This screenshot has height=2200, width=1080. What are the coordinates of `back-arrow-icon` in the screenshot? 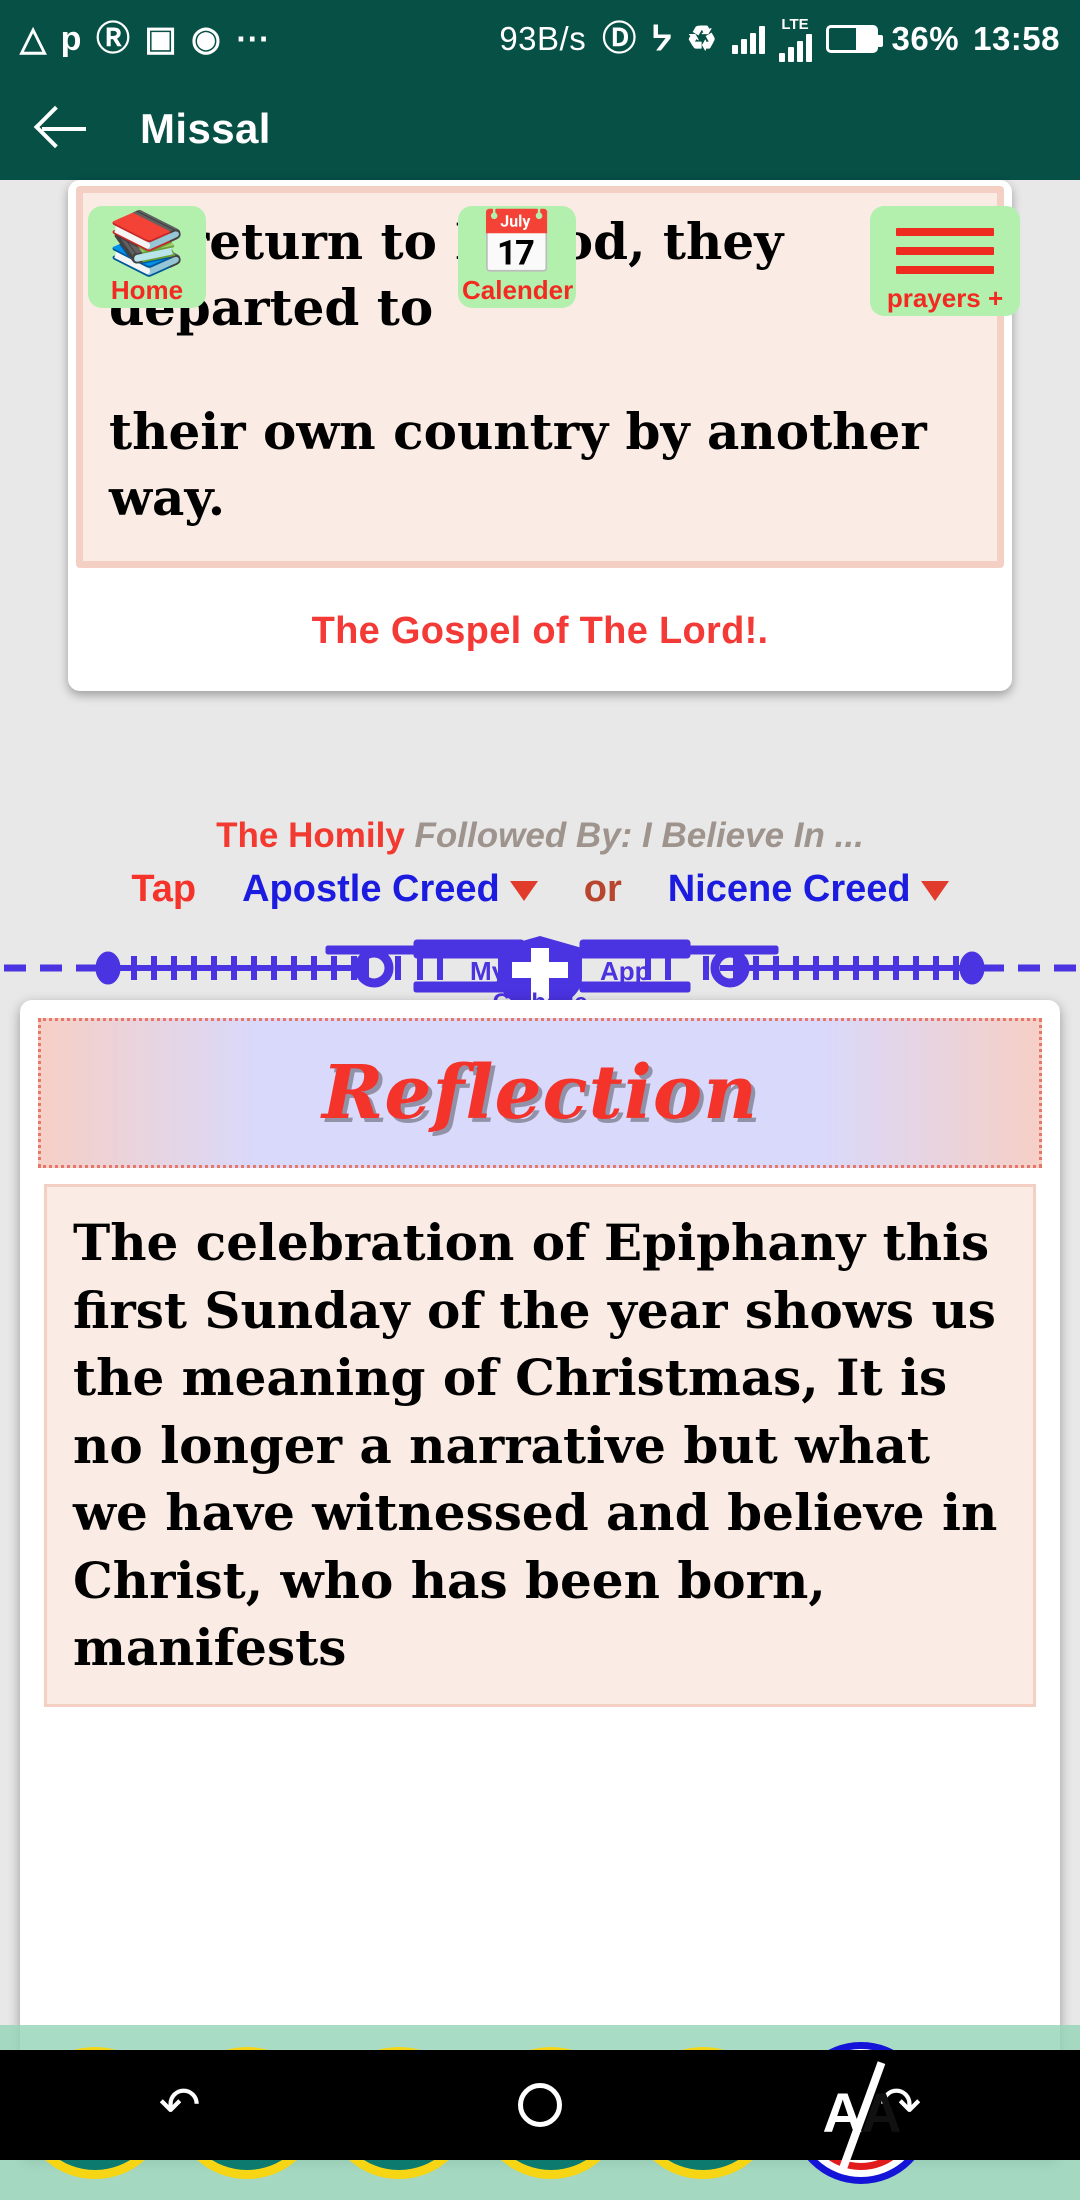 It's located at (64, 129).